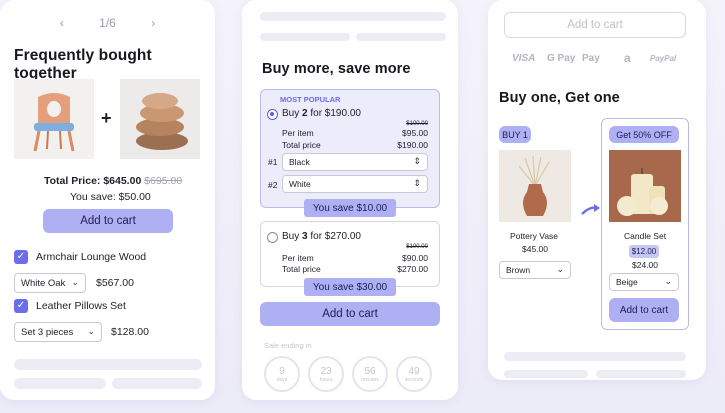 The width and height of the screenshot is (725, 413). I want to click on offer-title: Buy 3 for $270.00, so click(321, 236).